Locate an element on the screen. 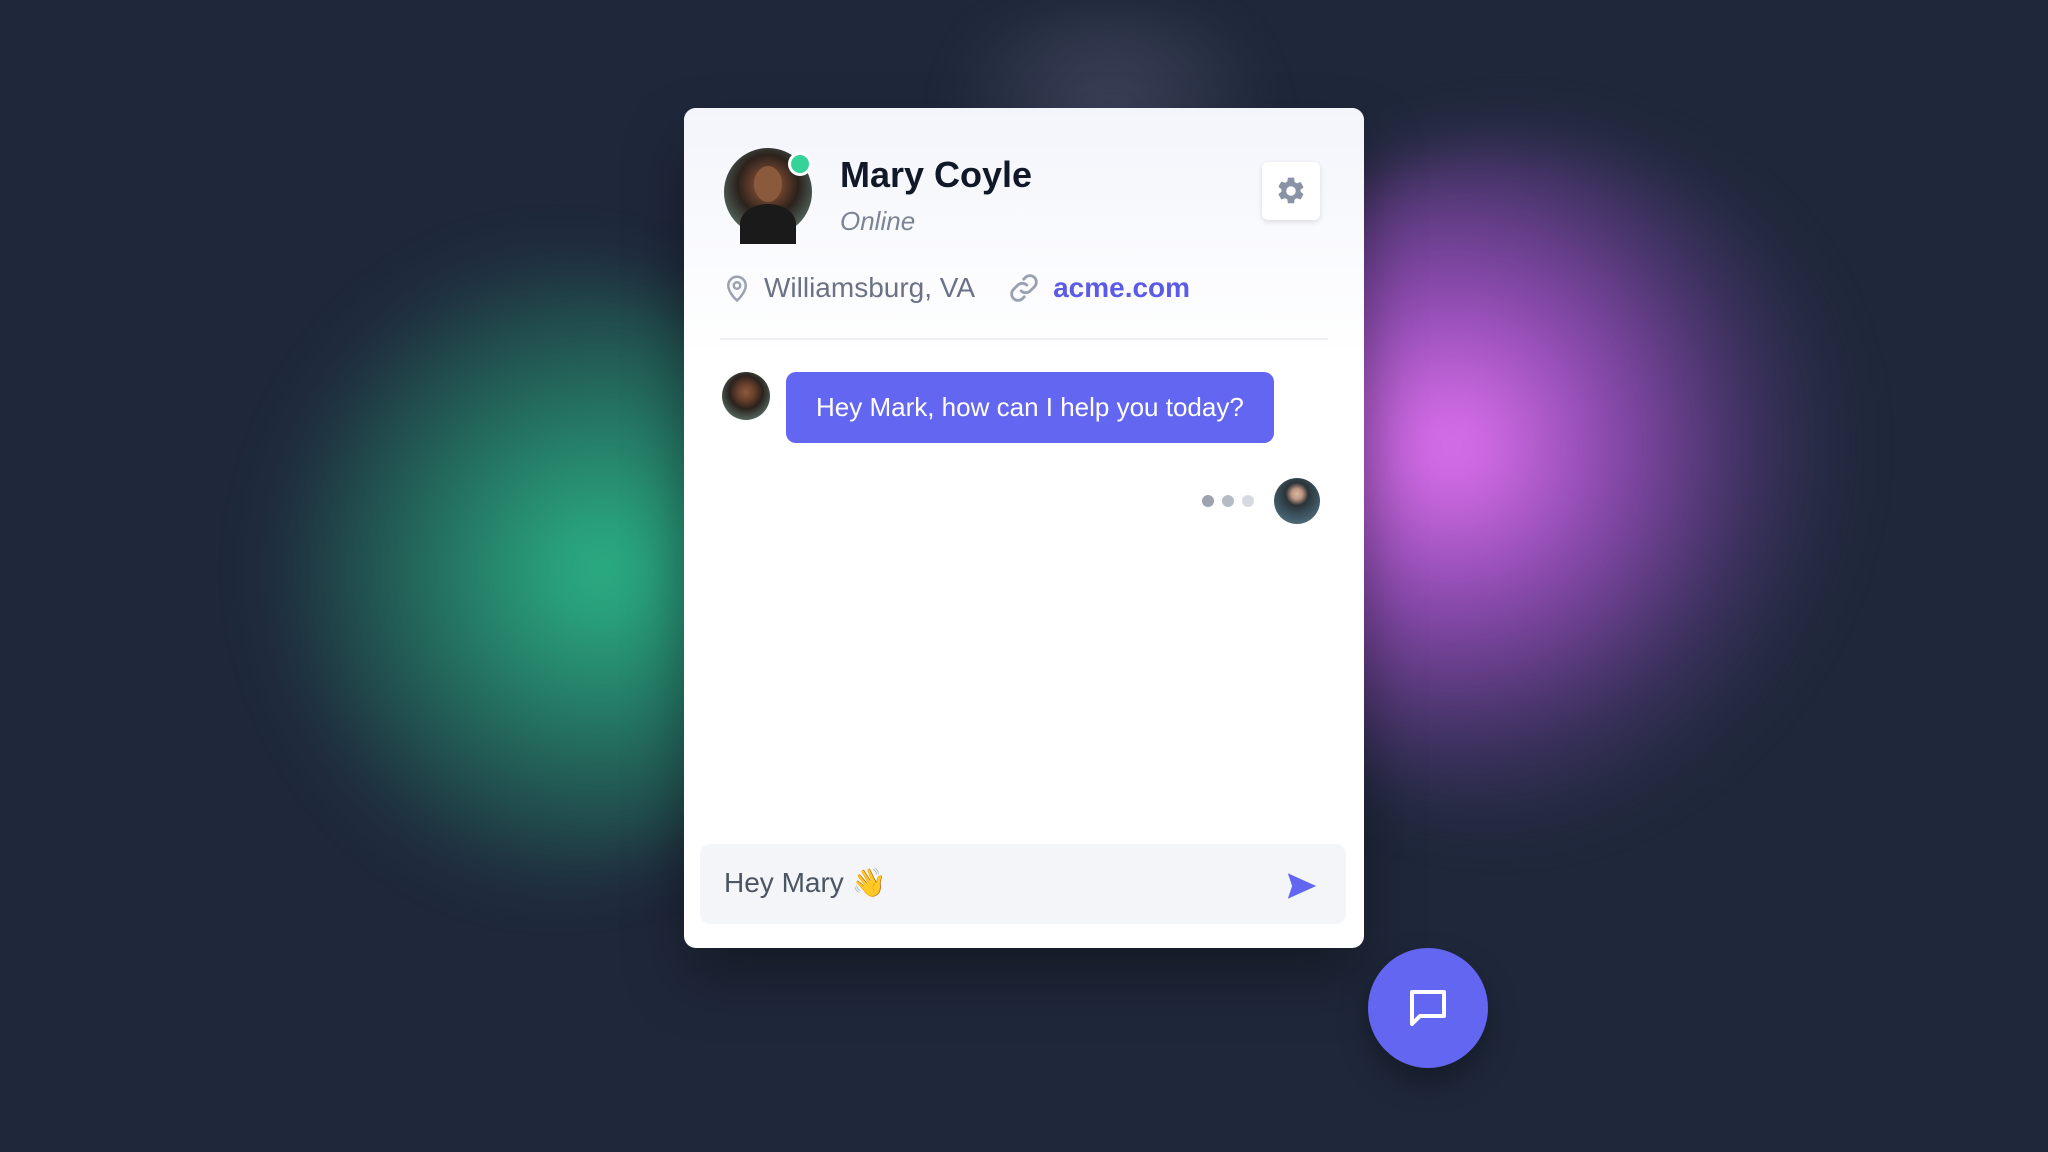 The width and height of the screenshot is (2048, 1152). message-composer: Hey Mary 👋 is located at coordinates (1023, 884).